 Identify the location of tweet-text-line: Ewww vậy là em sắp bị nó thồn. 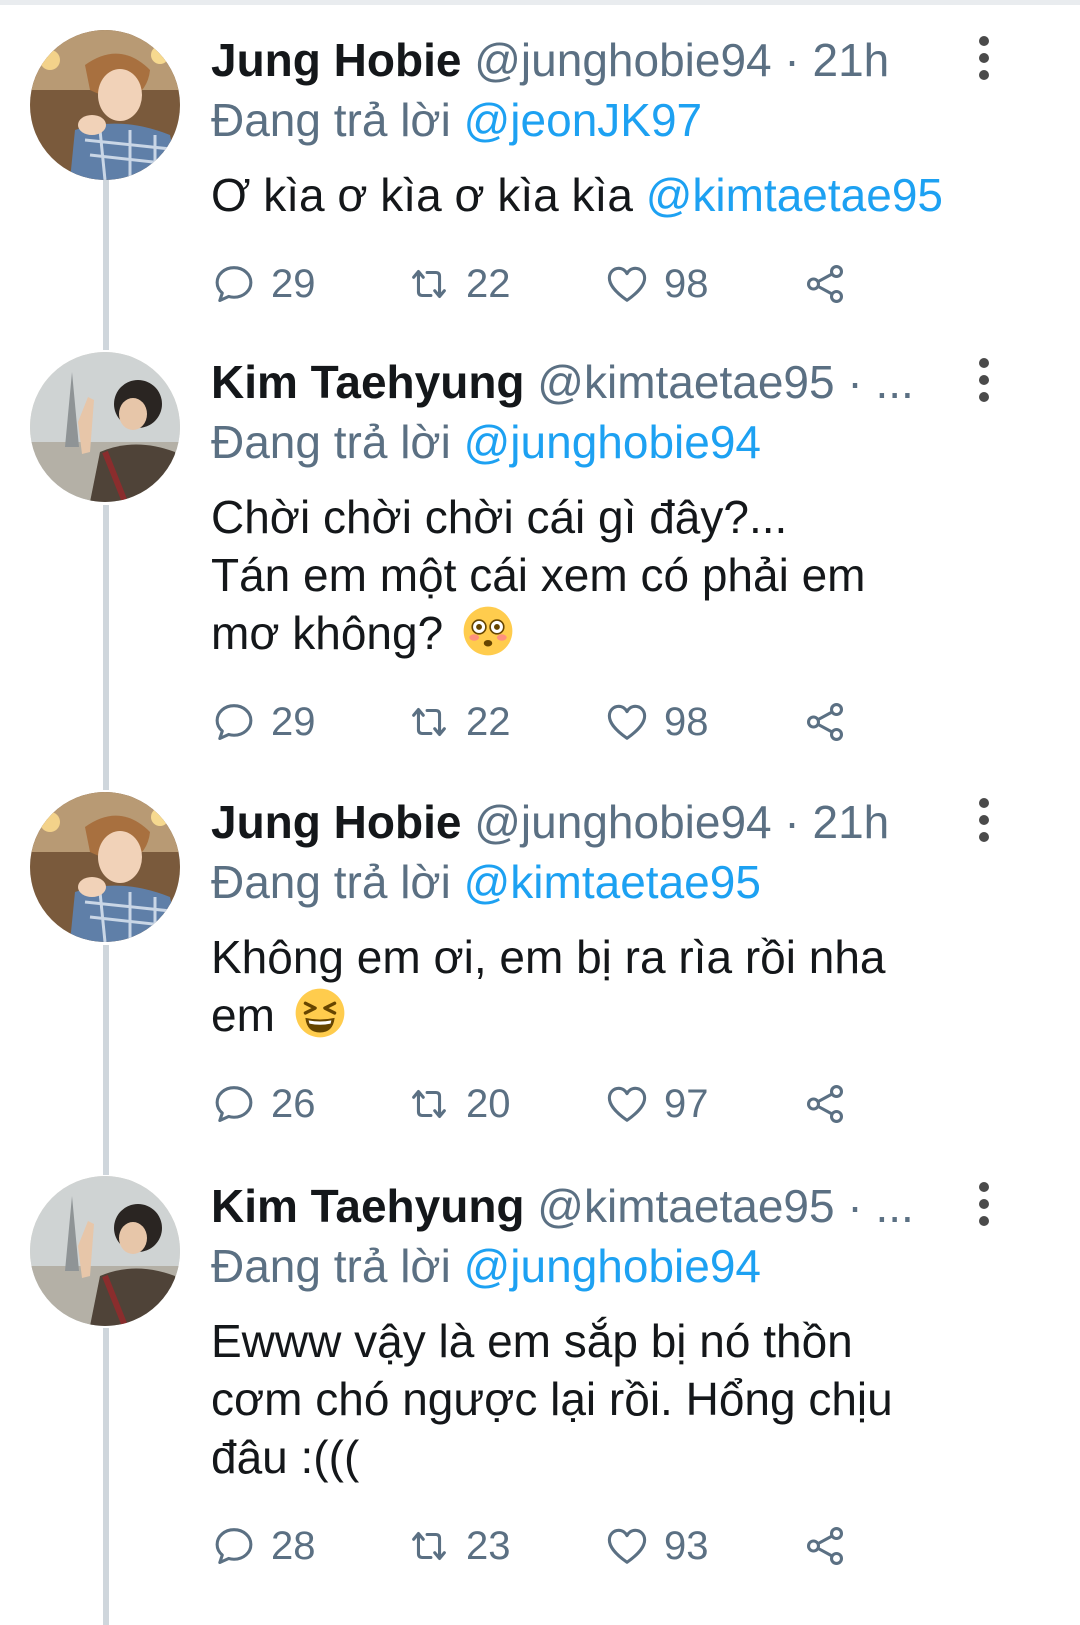
(532, 1341).